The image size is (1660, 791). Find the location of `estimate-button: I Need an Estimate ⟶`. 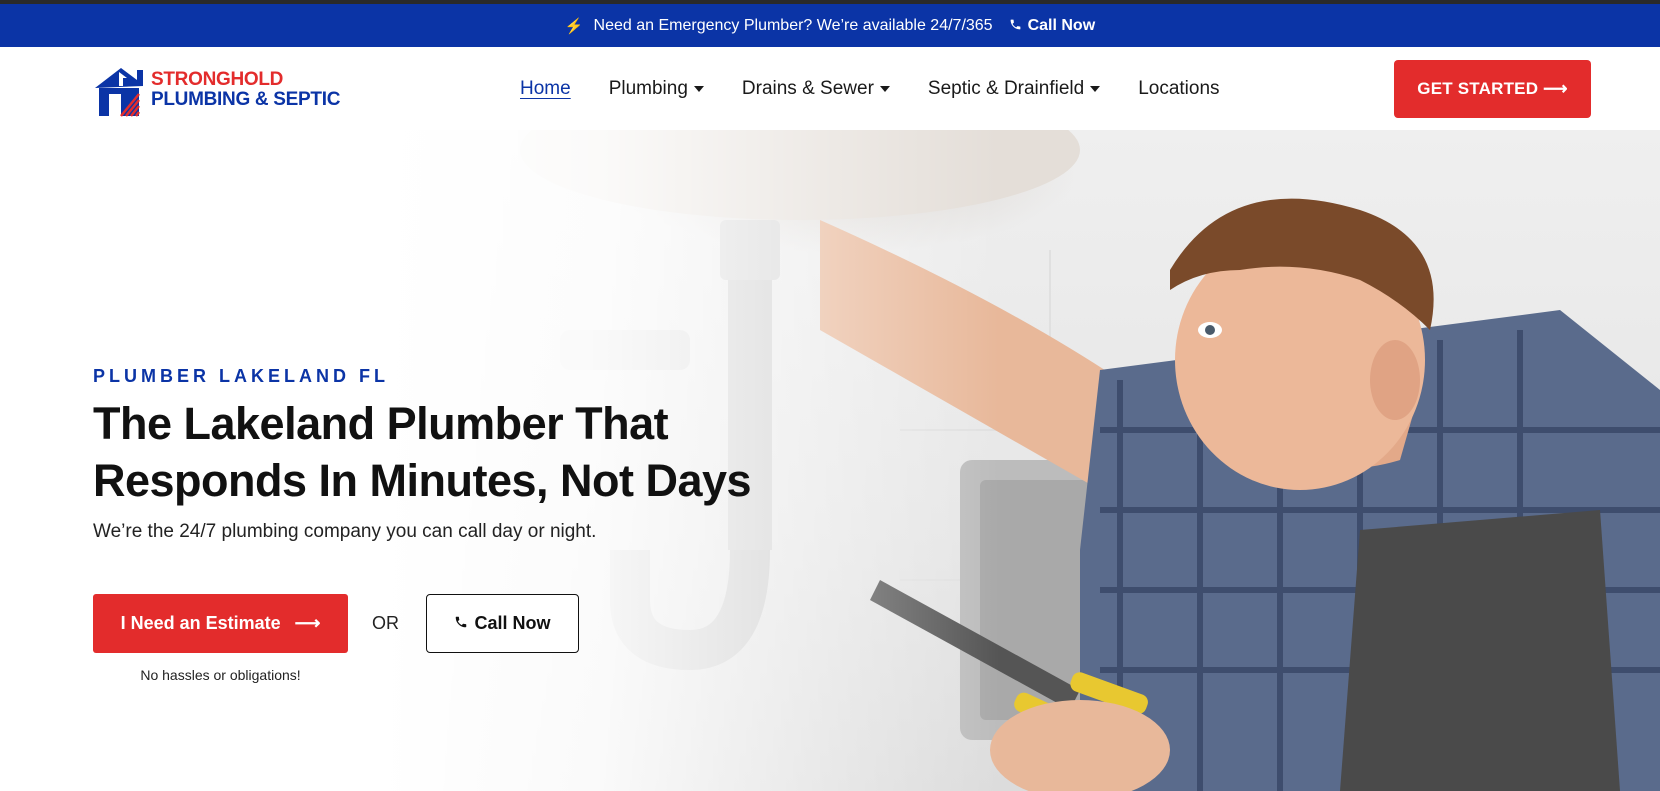

estimate-button: I Need an Estimate ⟶ is located at coordinates (220, 623).